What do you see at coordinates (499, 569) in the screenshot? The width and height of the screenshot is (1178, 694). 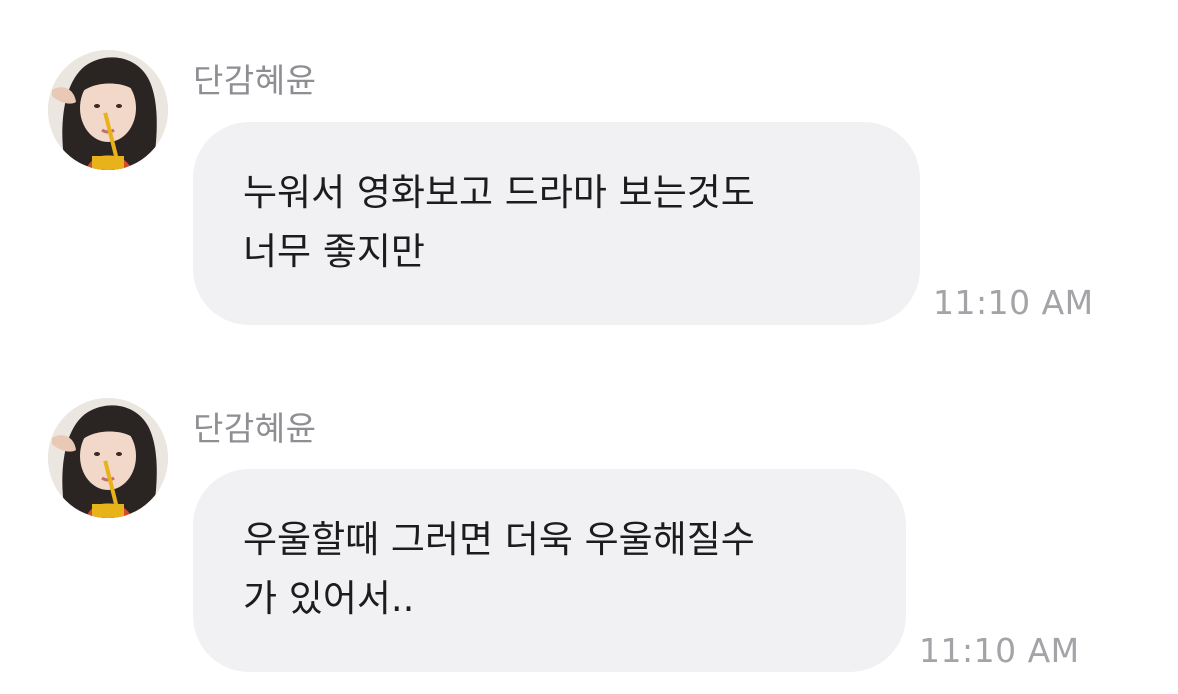 I see `message-text: 우울할때 그러면 더욱 우울해질수 가 있어서..` at bounding box center [499, 569].